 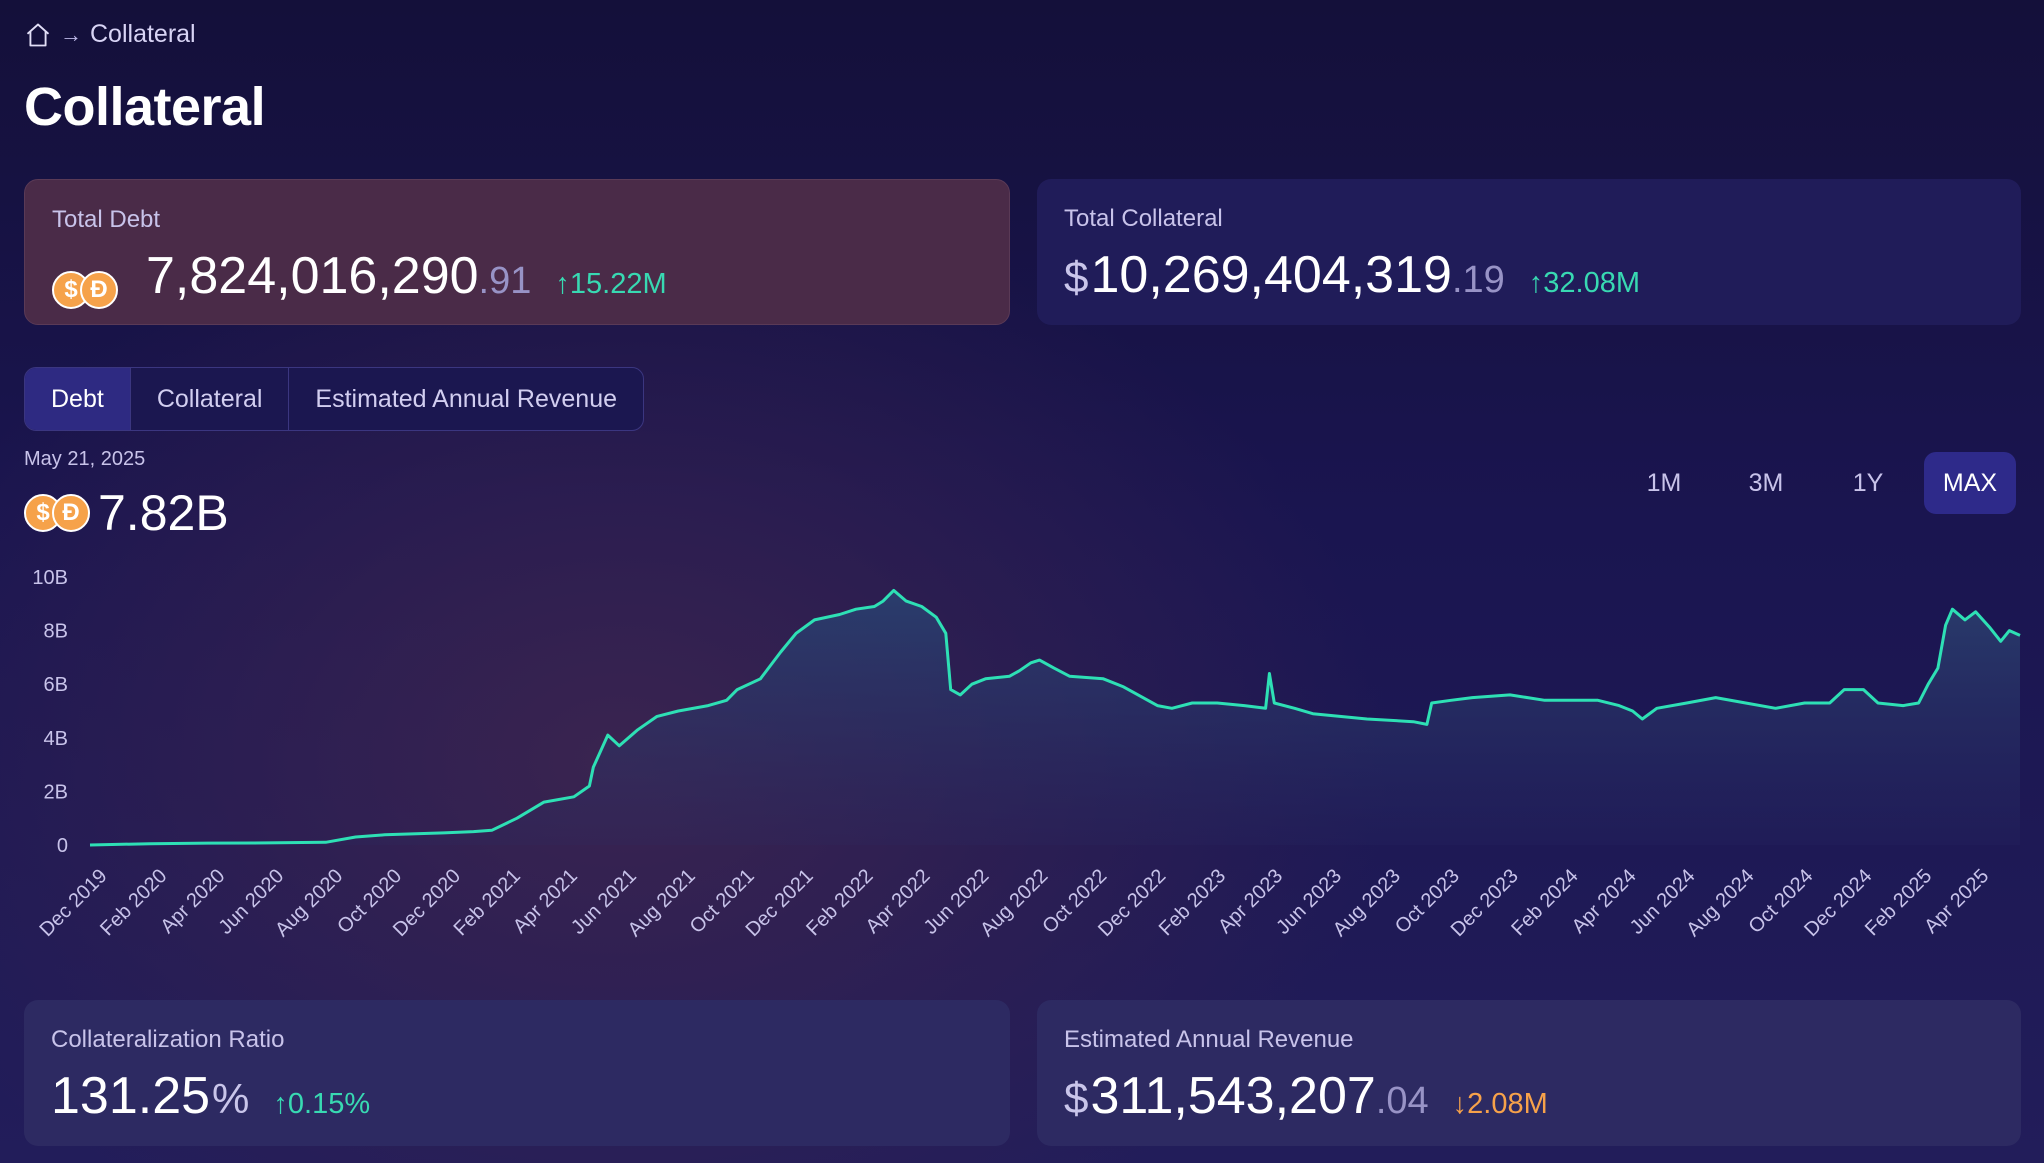 What do you see at coordinates (1664, 483) in the screenshot?
I see `range-1m-button: 1M` at bounding box center [1664, 483].